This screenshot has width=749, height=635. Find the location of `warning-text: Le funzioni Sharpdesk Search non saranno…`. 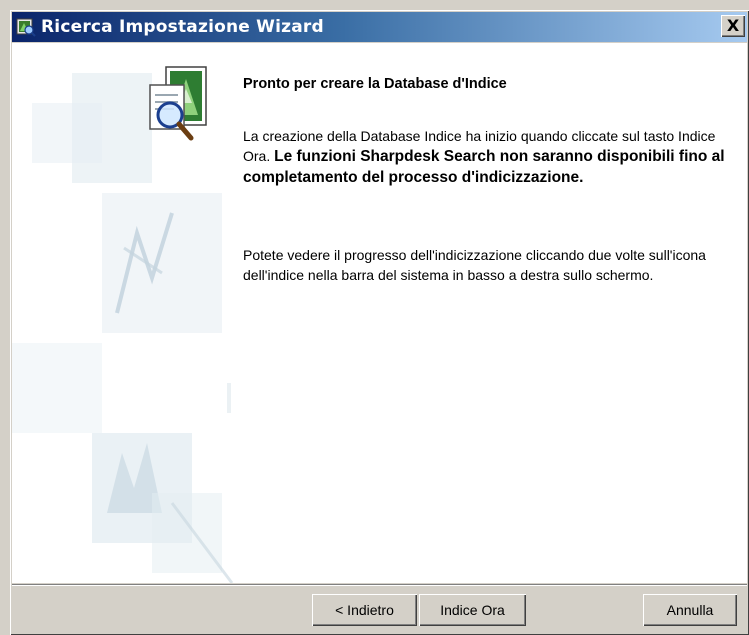

warning-text: Le funzioni Sharpdesk Search non saranno… is located at coordinates (484, 167).